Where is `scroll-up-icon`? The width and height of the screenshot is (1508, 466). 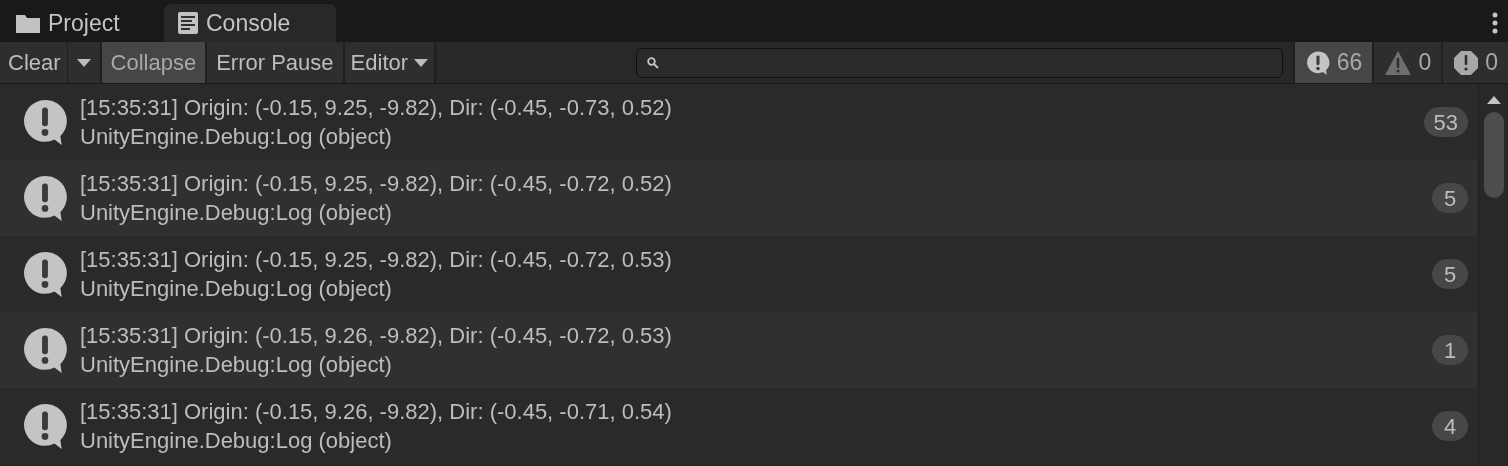 scroll-up-icon is located at coordinates (1493, 100).